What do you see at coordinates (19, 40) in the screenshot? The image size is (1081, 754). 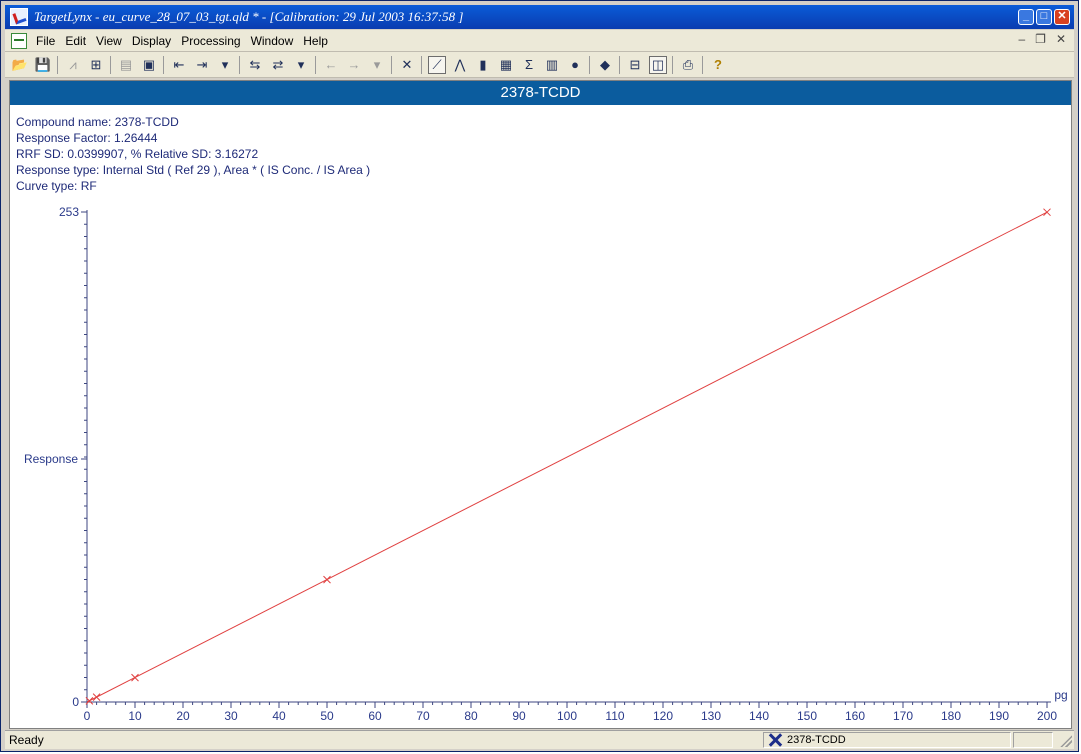 I see `document-icon` at bounding box center [19, 40].